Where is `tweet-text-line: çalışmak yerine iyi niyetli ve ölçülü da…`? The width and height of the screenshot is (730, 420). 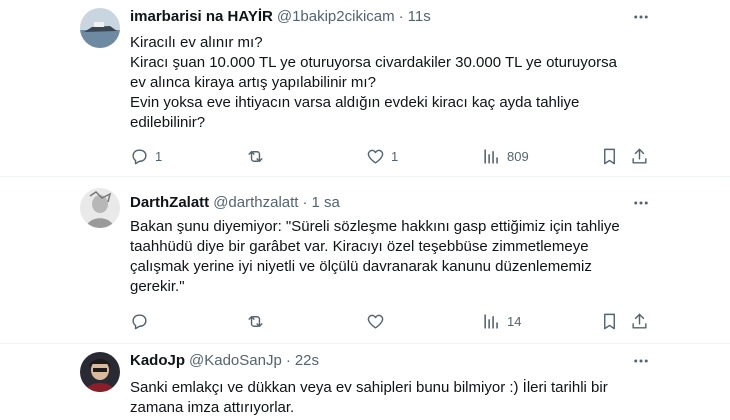
tweet-text-line: çalışmak yerine iyi niyetli ve ölçülü da… is located at coordinates (361, 266).